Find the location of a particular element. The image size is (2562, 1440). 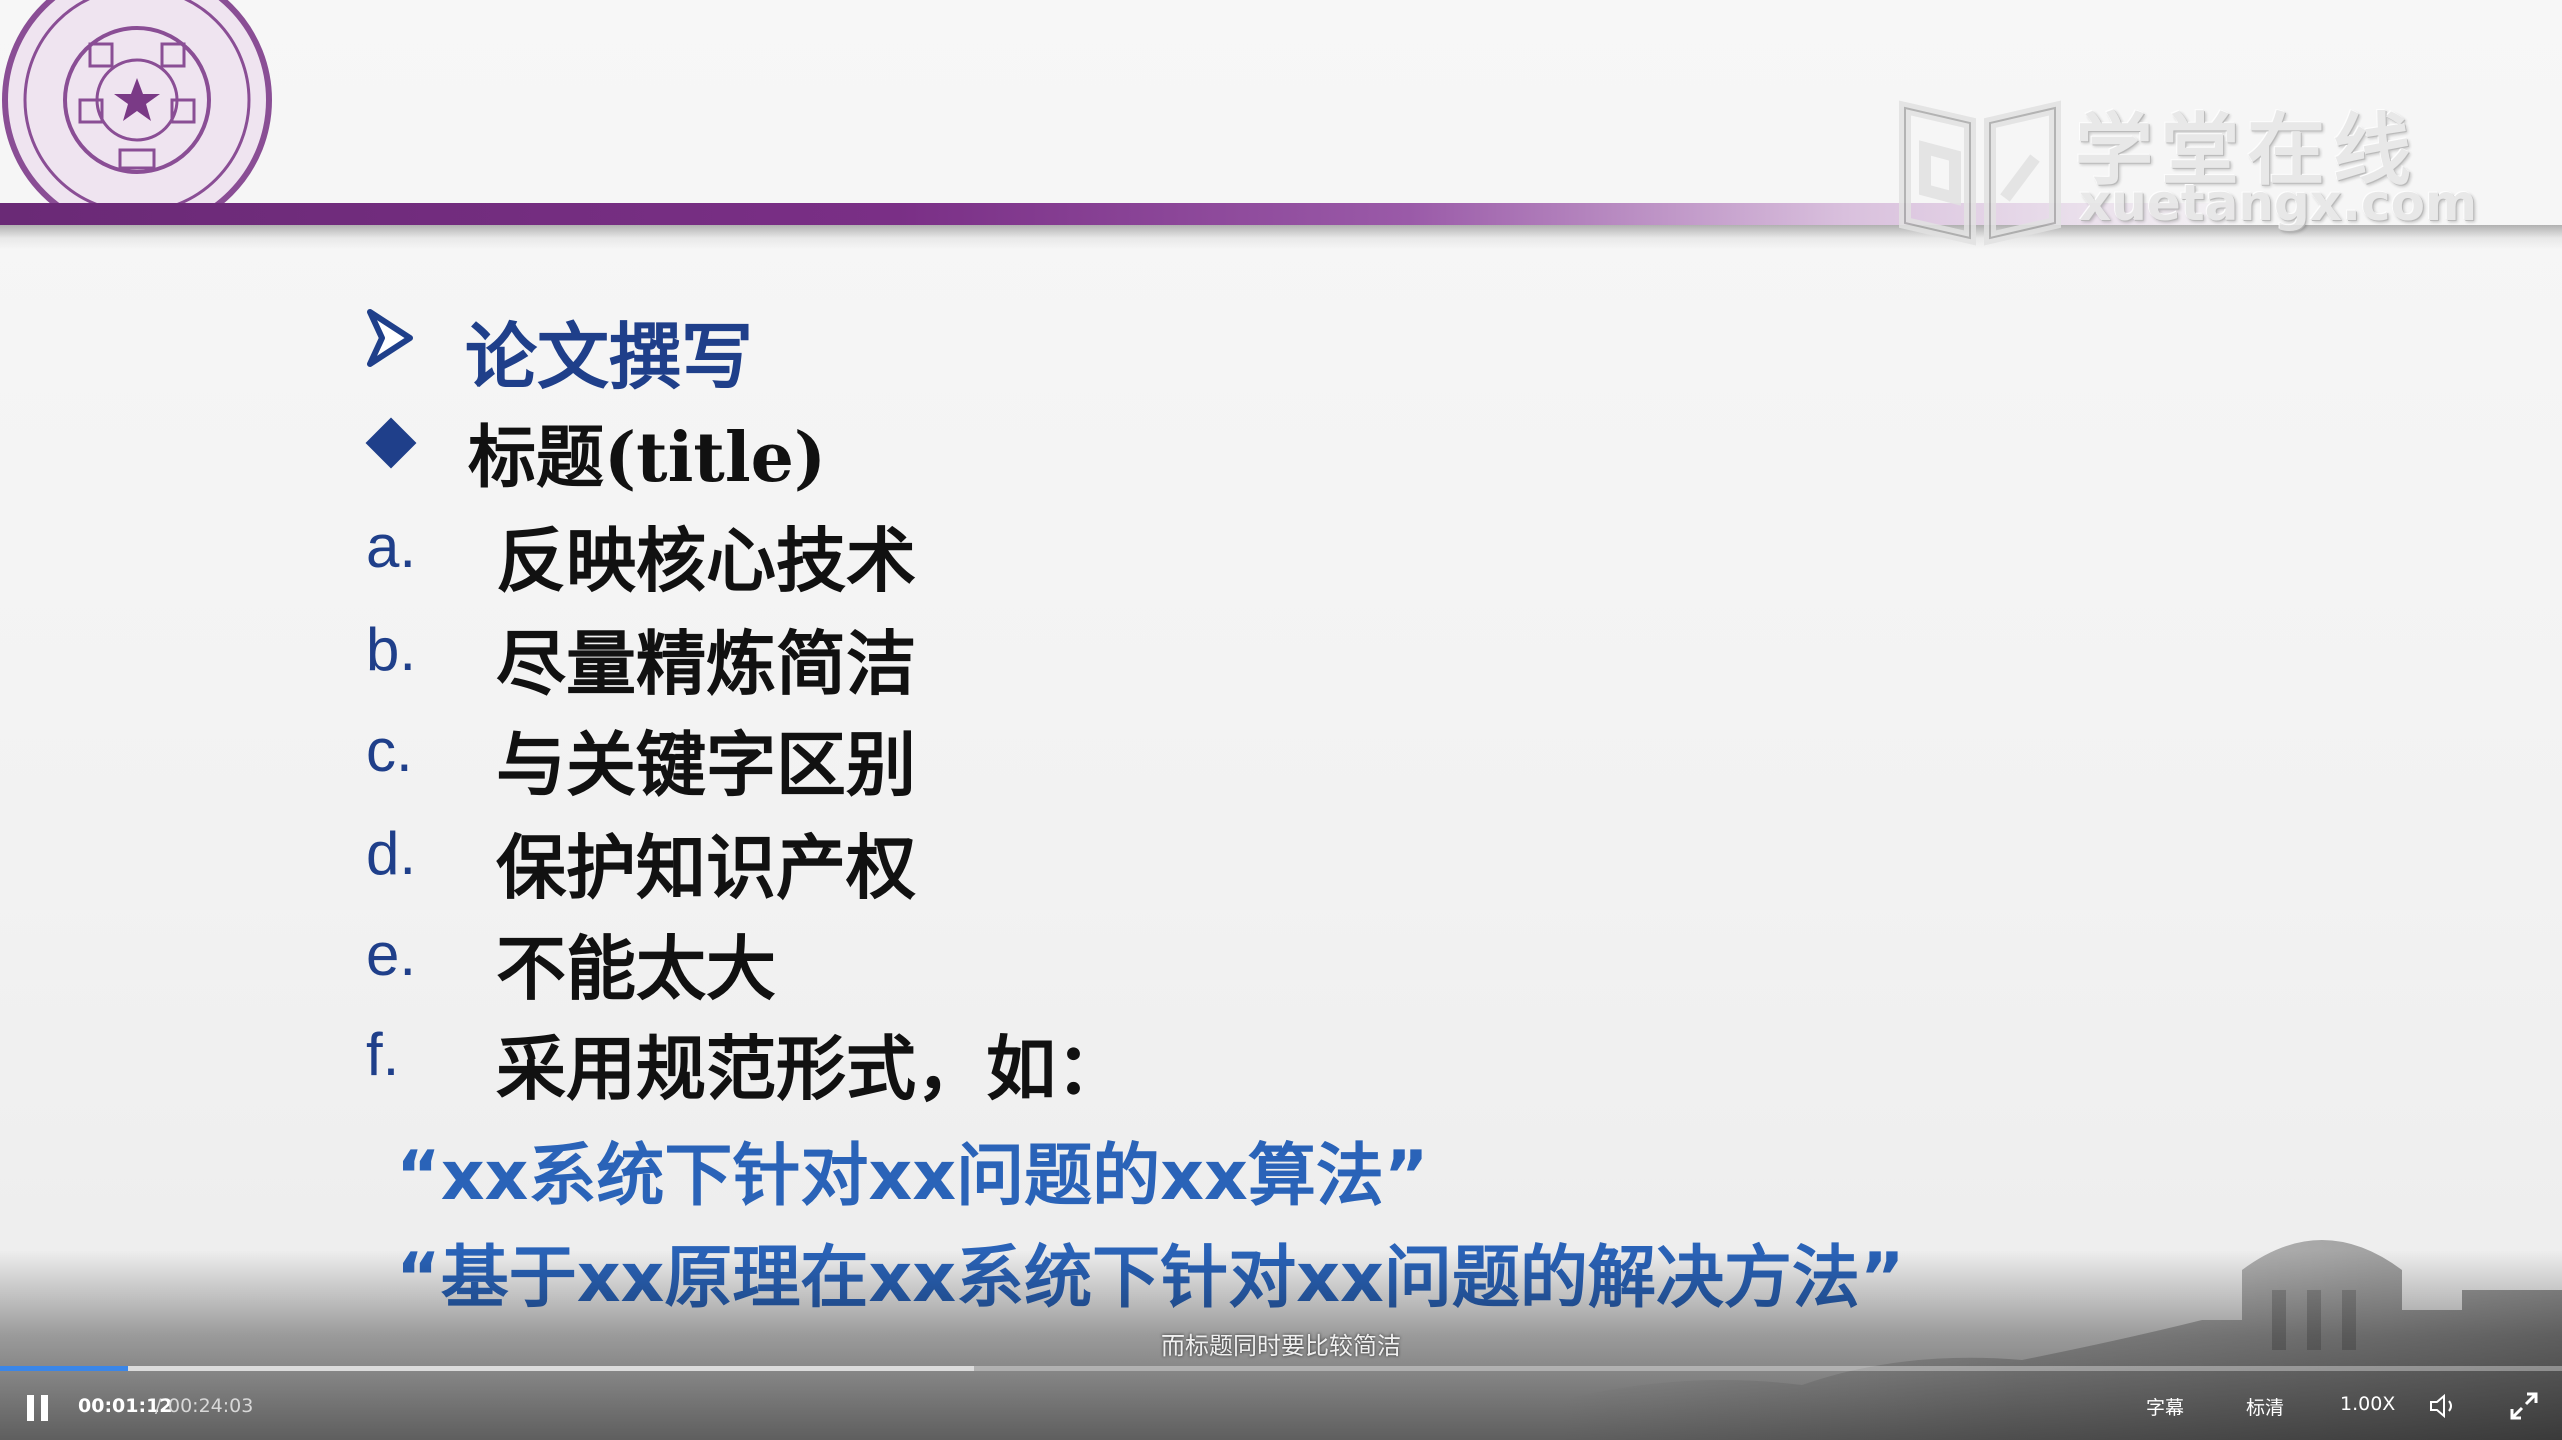

list-item-letter: a. is located at coordinates (391, 546).